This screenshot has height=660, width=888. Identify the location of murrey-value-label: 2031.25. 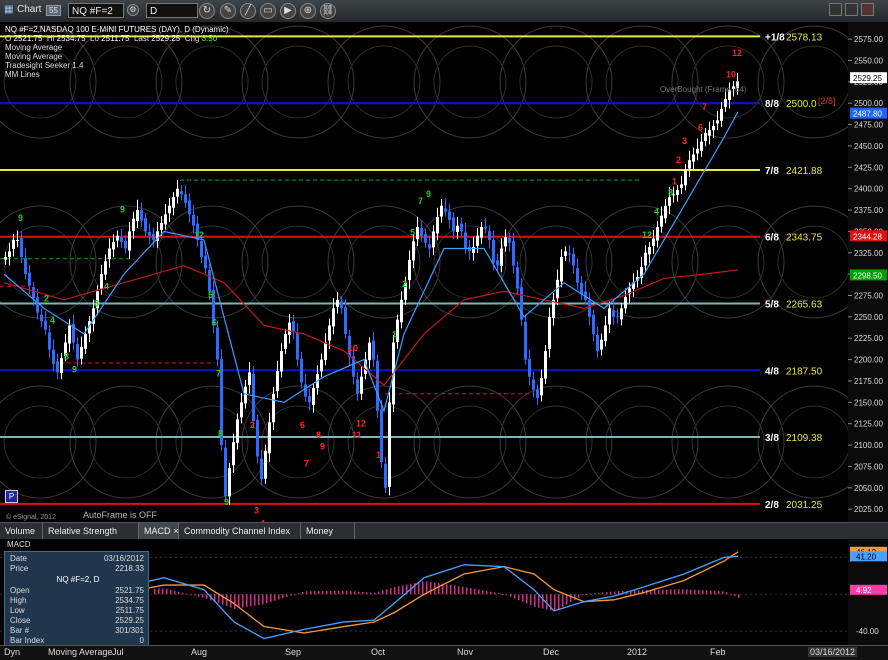
(804, 505).